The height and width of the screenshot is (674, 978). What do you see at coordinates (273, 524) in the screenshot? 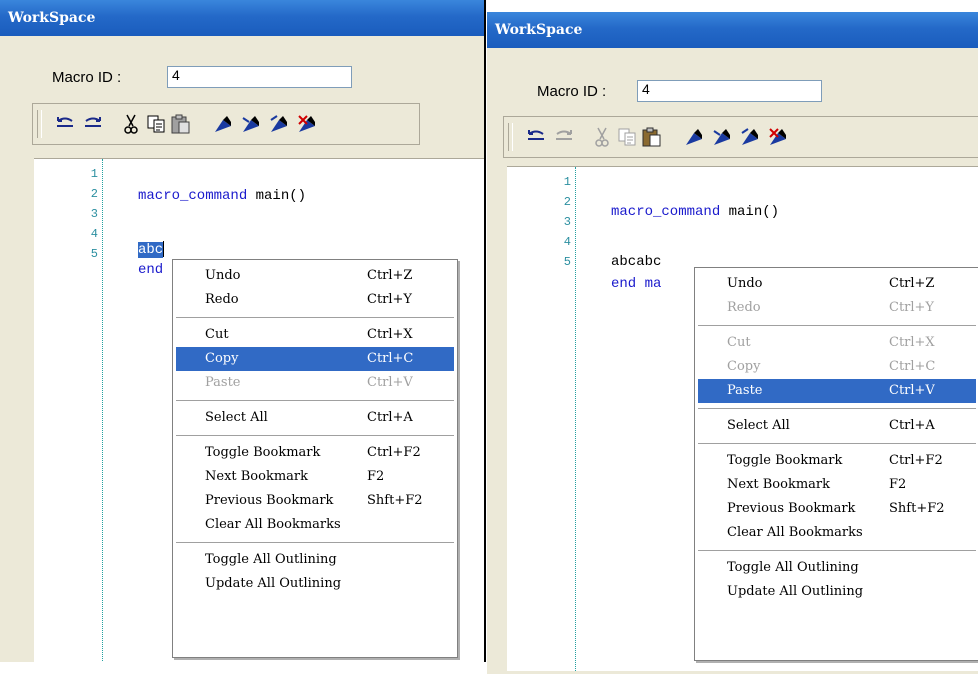
I see `menu-label: Clear All Bookmarks` at bounding box center [273, 524].